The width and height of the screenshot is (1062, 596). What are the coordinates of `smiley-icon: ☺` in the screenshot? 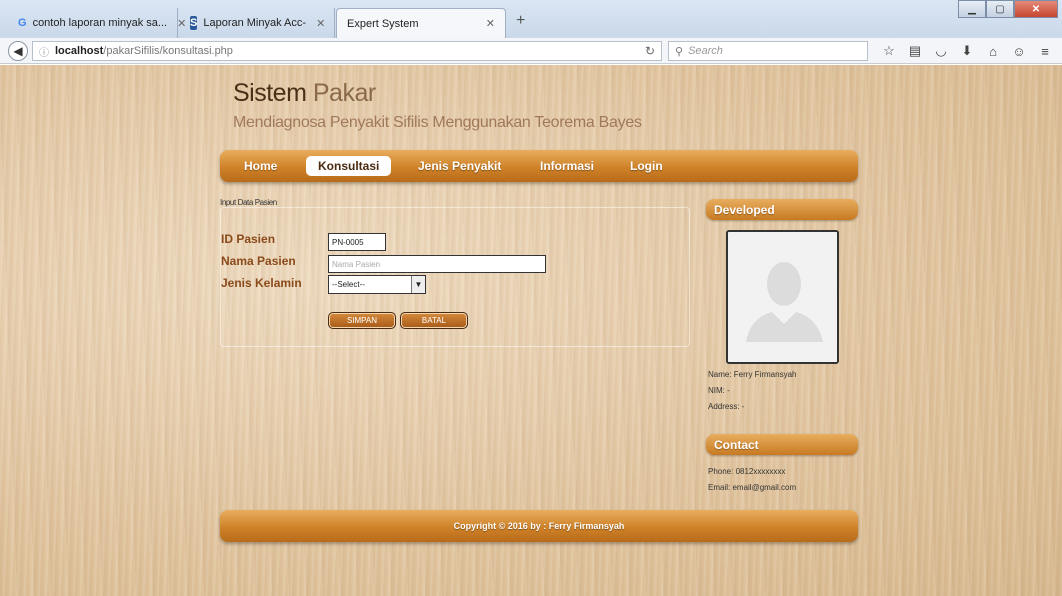 It's located at (1019, 51).